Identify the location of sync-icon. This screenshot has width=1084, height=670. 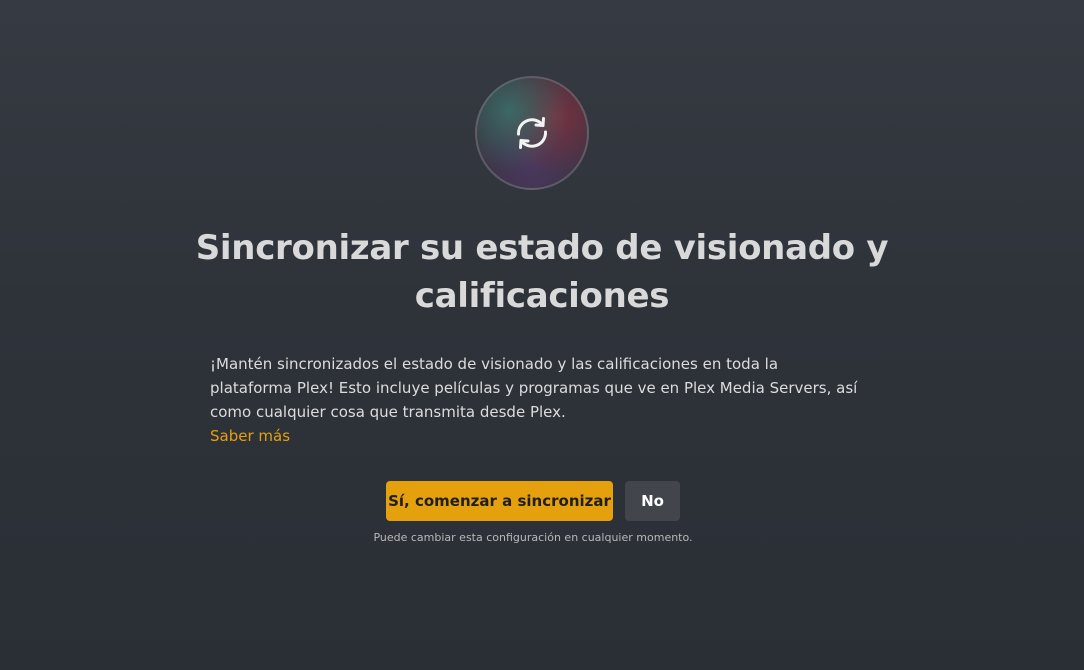
(532, 133).